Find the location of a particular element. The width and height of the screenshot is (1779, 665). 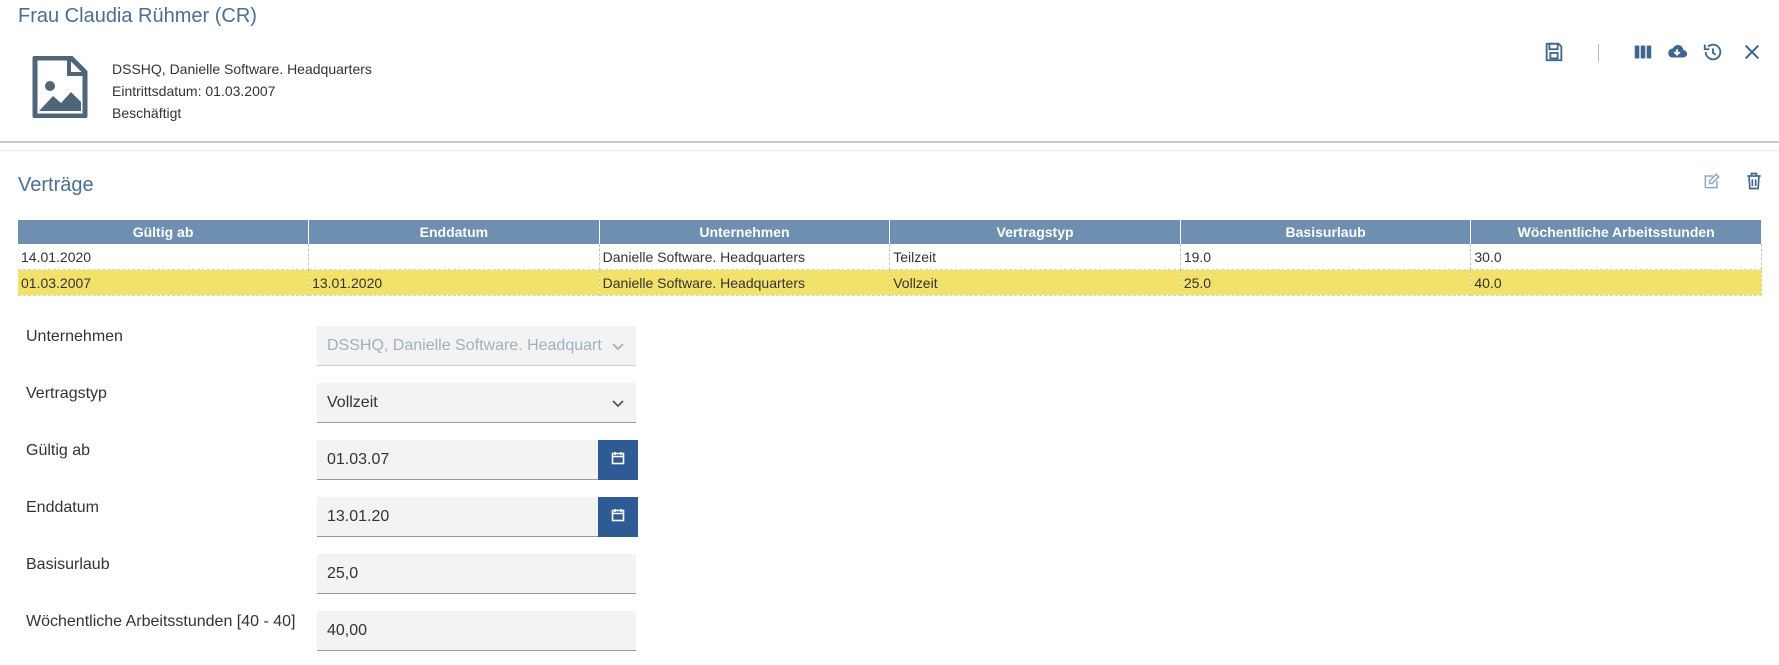

cloud-download-icon is located at coordinates (1677, 52).